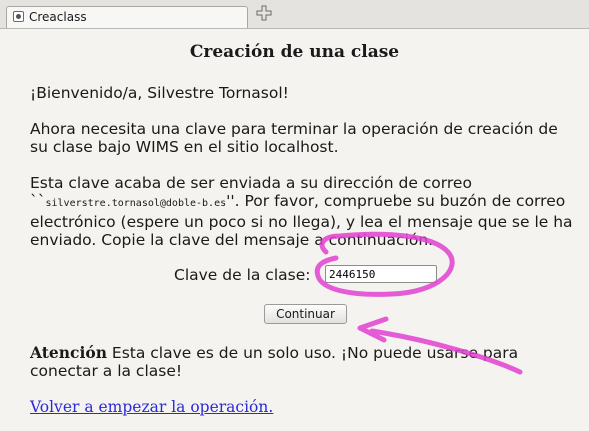 The image size is (589, 431). I want to click on new-tab-icon, so click(264, 13).